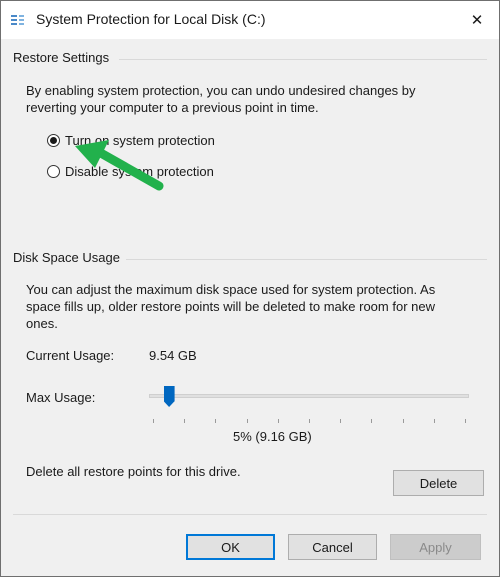 This screenshot has height=577, width=500. I want to click on close-button: ✕, so click(477, 20).